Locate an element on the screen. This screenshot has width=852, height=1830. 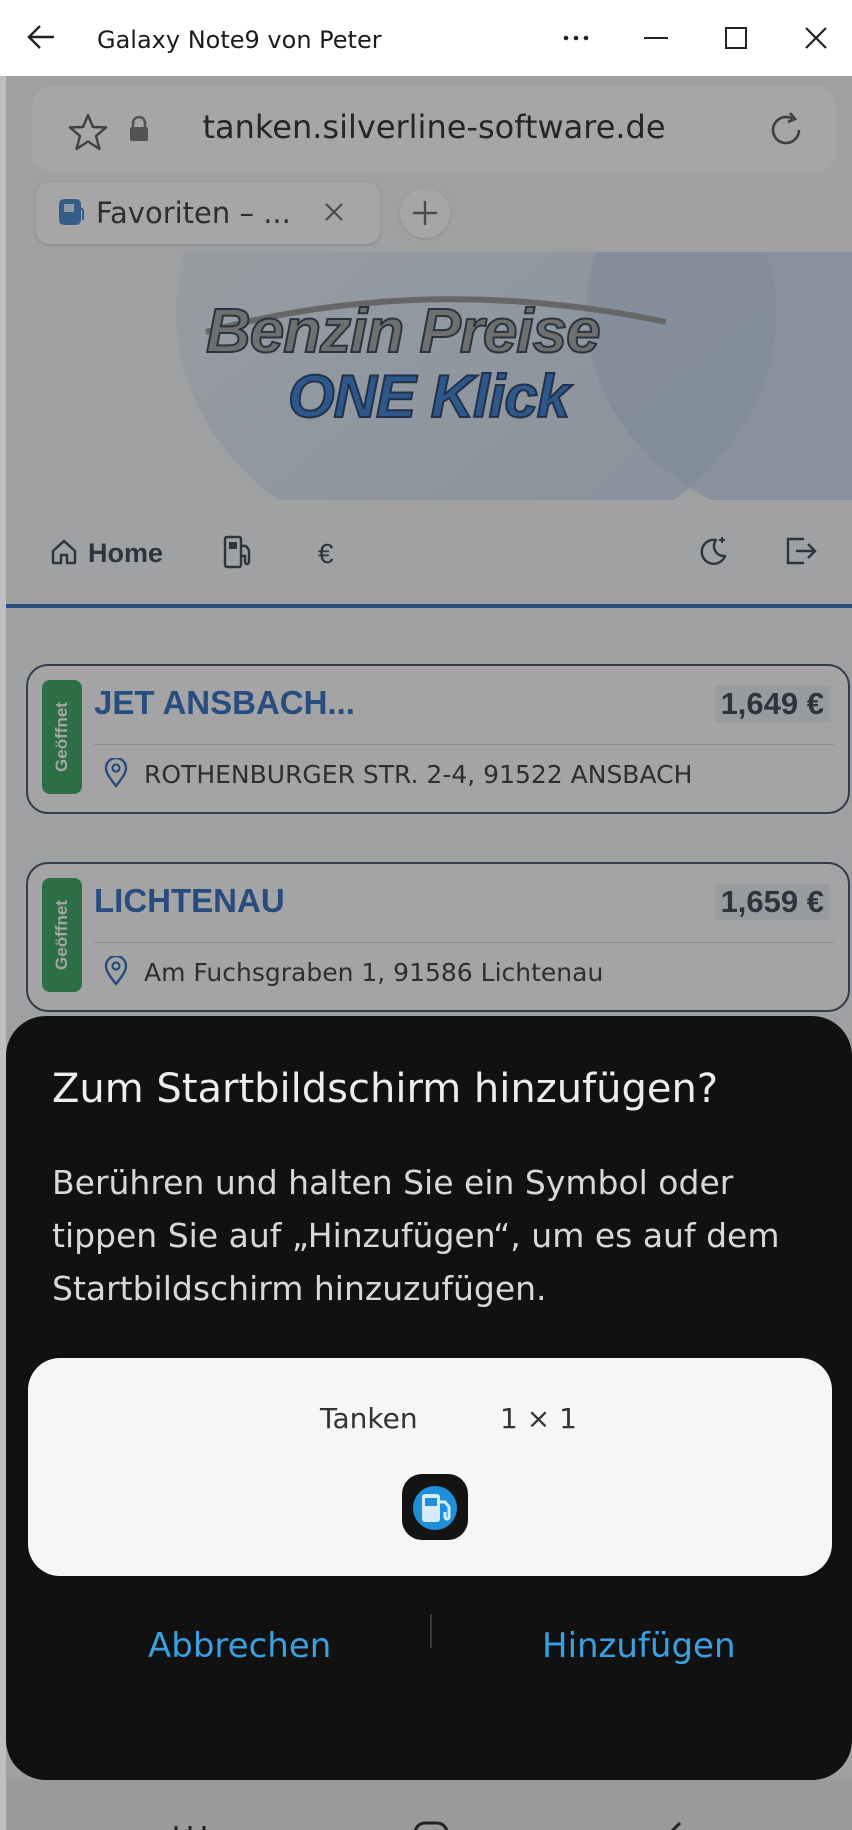
widget-name: Tanken is located at coordinates (369, 1418).